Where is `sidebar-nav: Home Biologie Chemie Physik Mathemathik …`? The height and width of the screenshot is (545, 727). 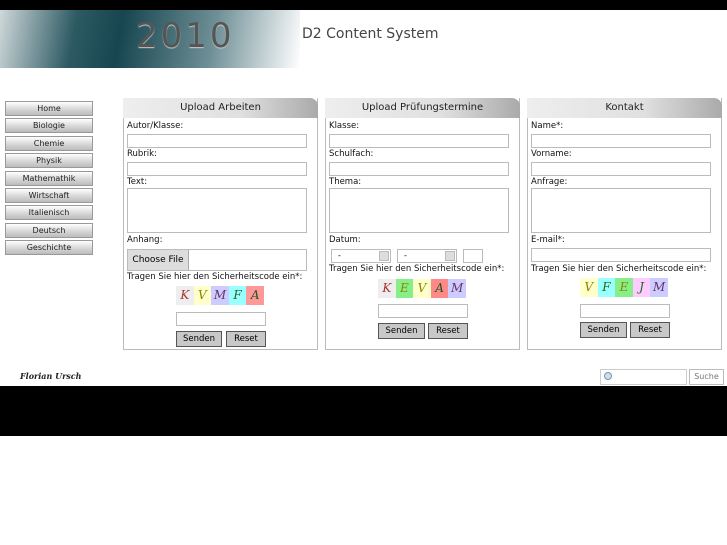
sidebar-nav: Home Biologie Chemie Physik Mathemathik … is located at coordinates (49, 179).